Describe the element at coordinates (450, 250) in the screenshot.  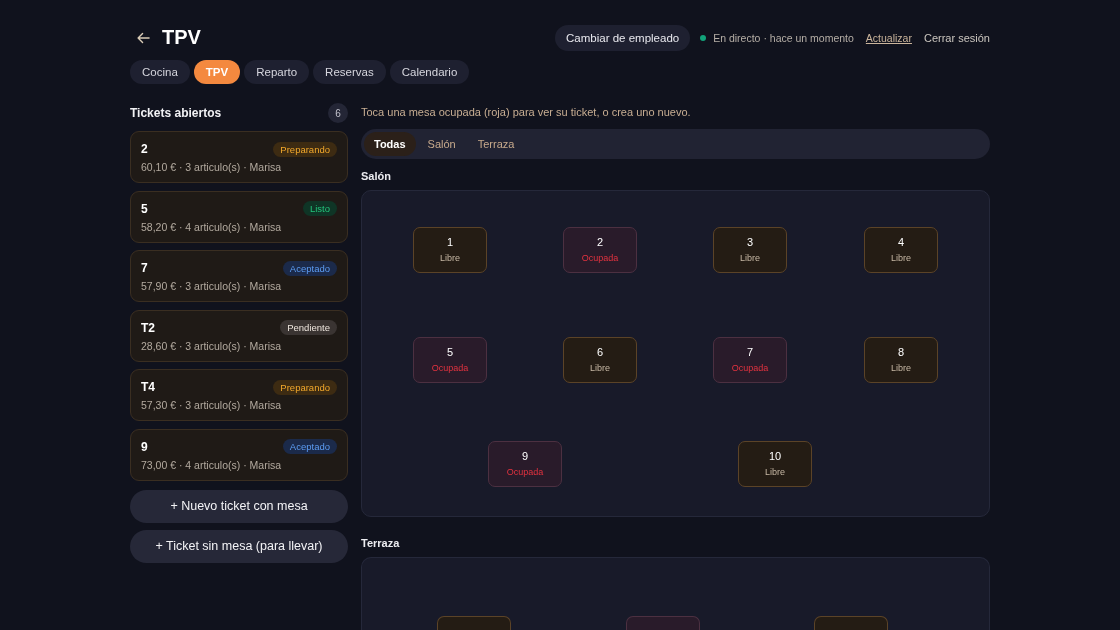
I see `table-tile: 1 Libre` at that location.